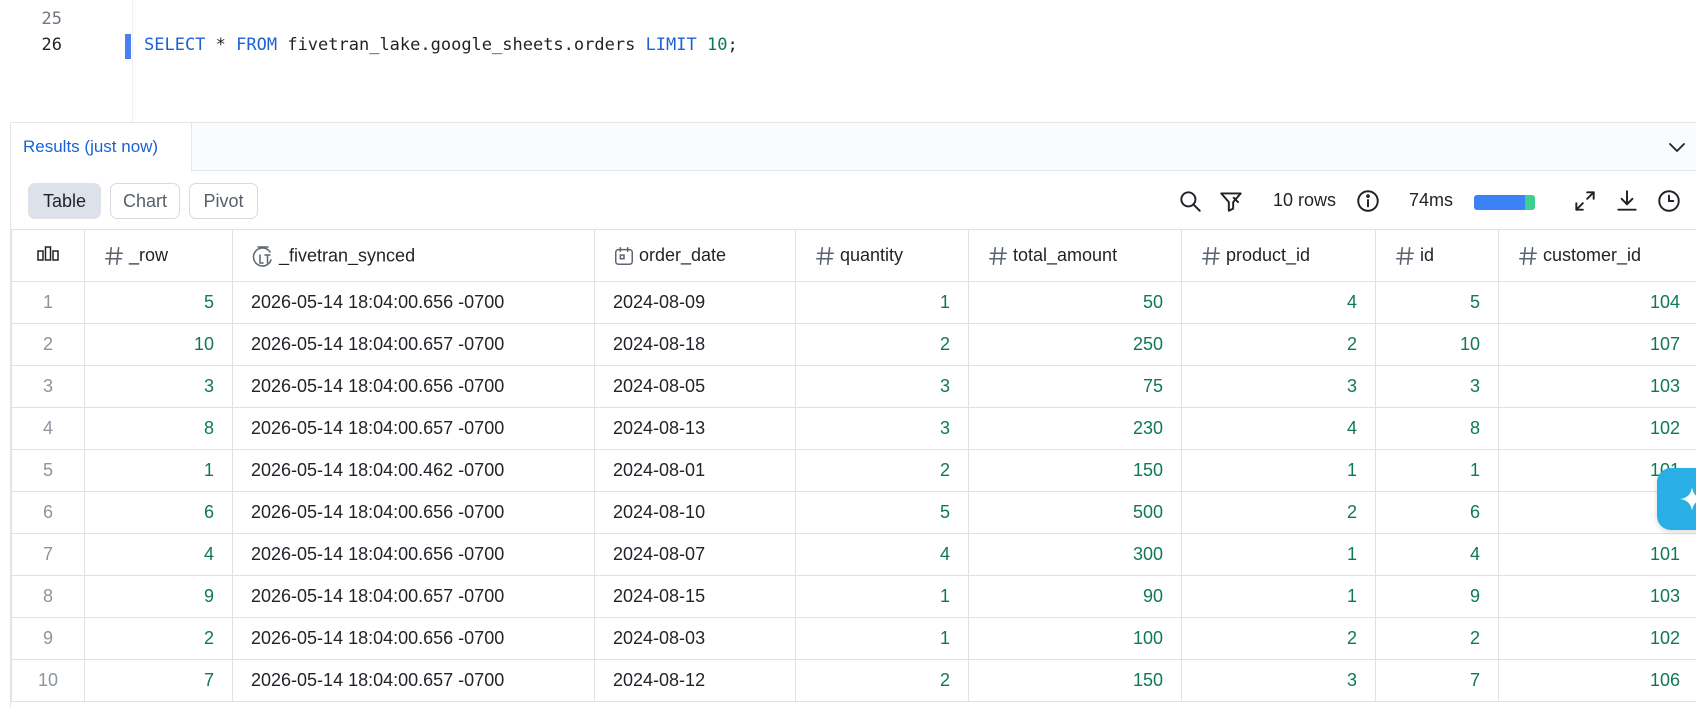 This screenshot has width=1696, height=707. Describe the element at coordinates (1075, 386) in the screenshot. I see `table-cell: 75` at that location.